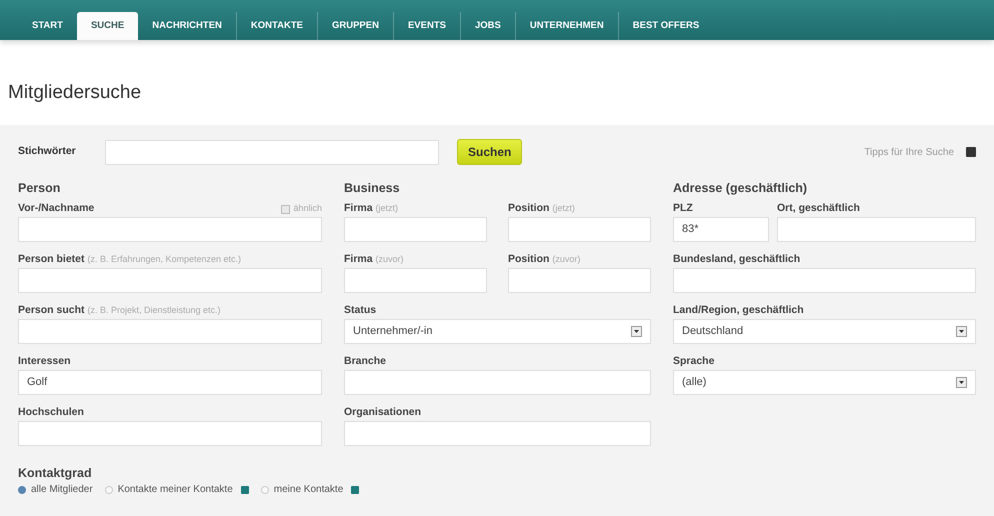  What do you see at coordinates (372, 188) in the screenshot?
I see `section-heading: Business` at bounding box center [372, 188].